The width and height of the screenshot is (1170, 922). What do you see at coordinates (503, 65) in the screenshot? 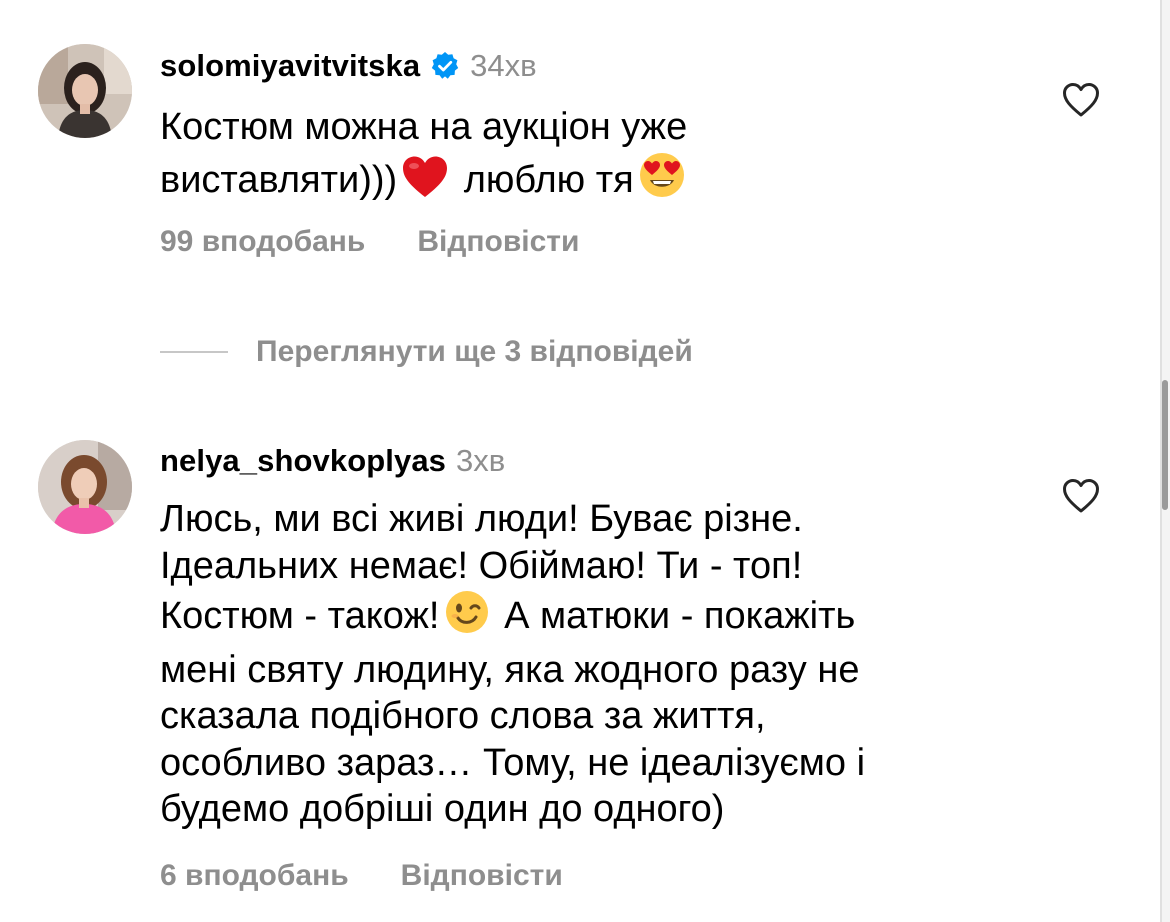
I see `timestamp: 34хв` at bounding box center [503, 65].